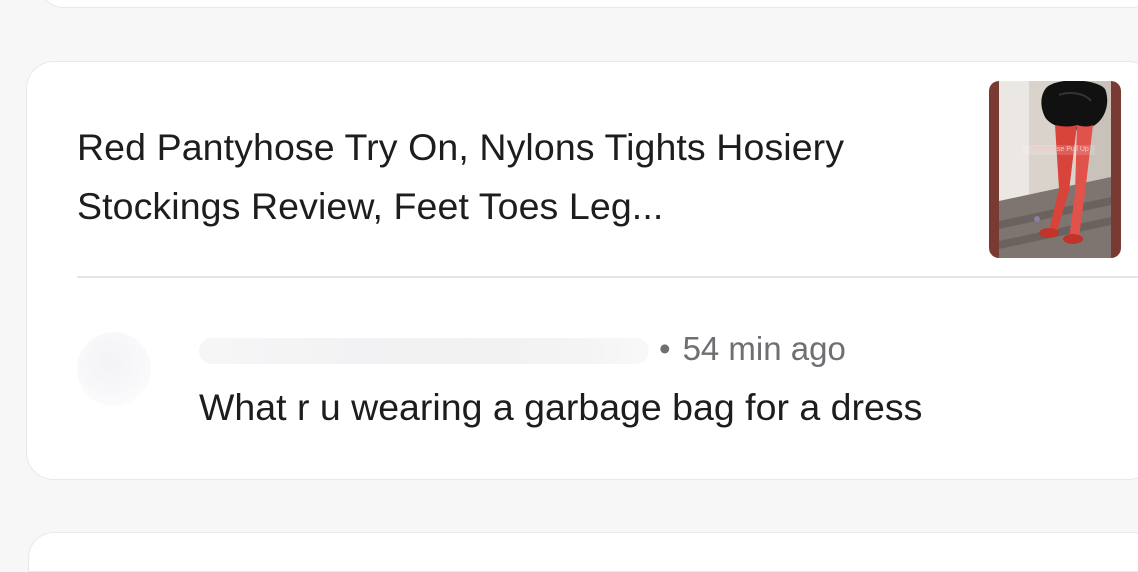  I want to click on divider, so click(607, 277).